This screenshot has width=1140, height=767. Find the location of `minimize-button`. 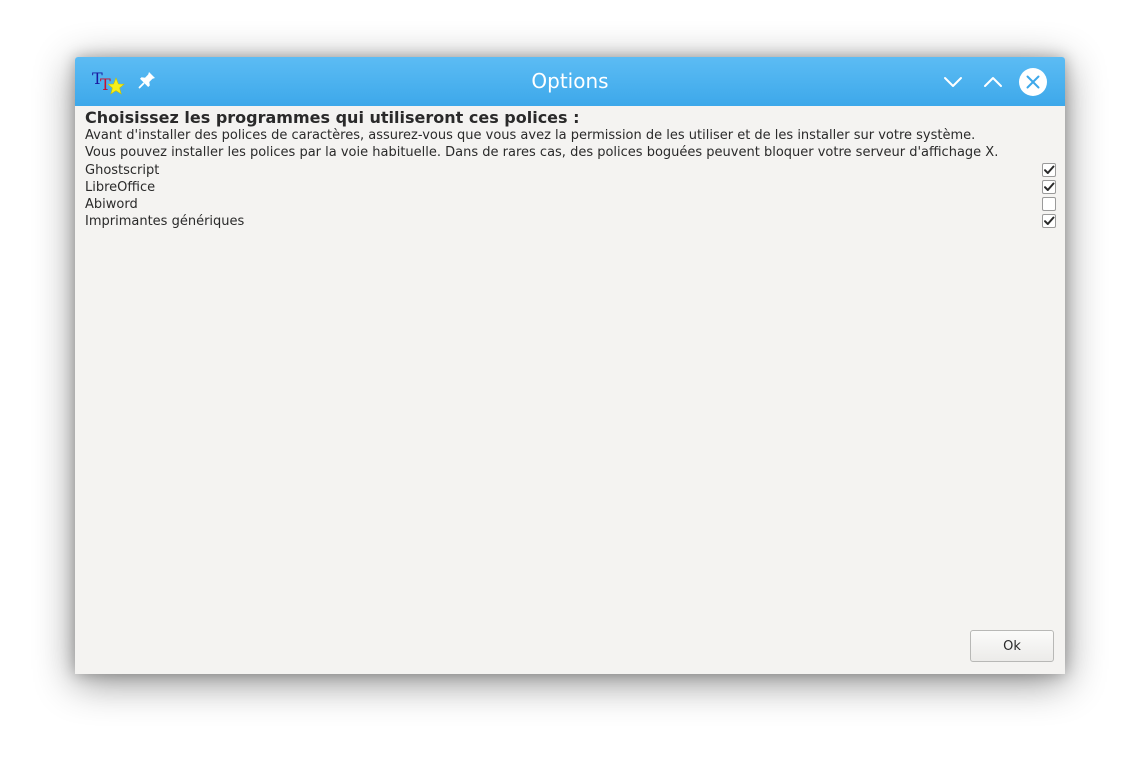

minimize-button is located at coordinates (953, 82).